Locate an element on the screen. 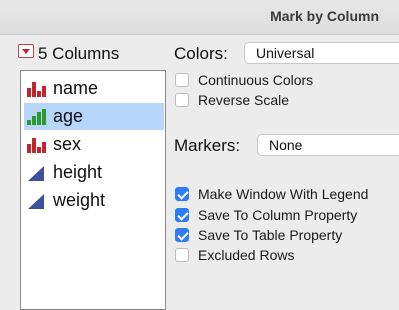  continuous-colors-checkbox is located at coordinates (182, 80).